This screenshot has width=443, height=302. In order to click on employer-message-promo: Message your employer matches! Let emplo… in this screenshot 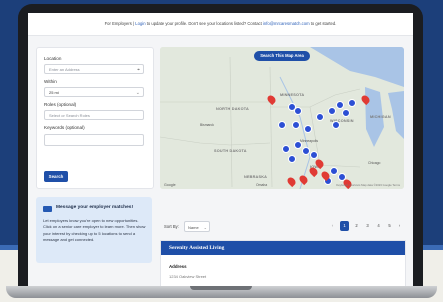, I will do `click(94, 230)`.